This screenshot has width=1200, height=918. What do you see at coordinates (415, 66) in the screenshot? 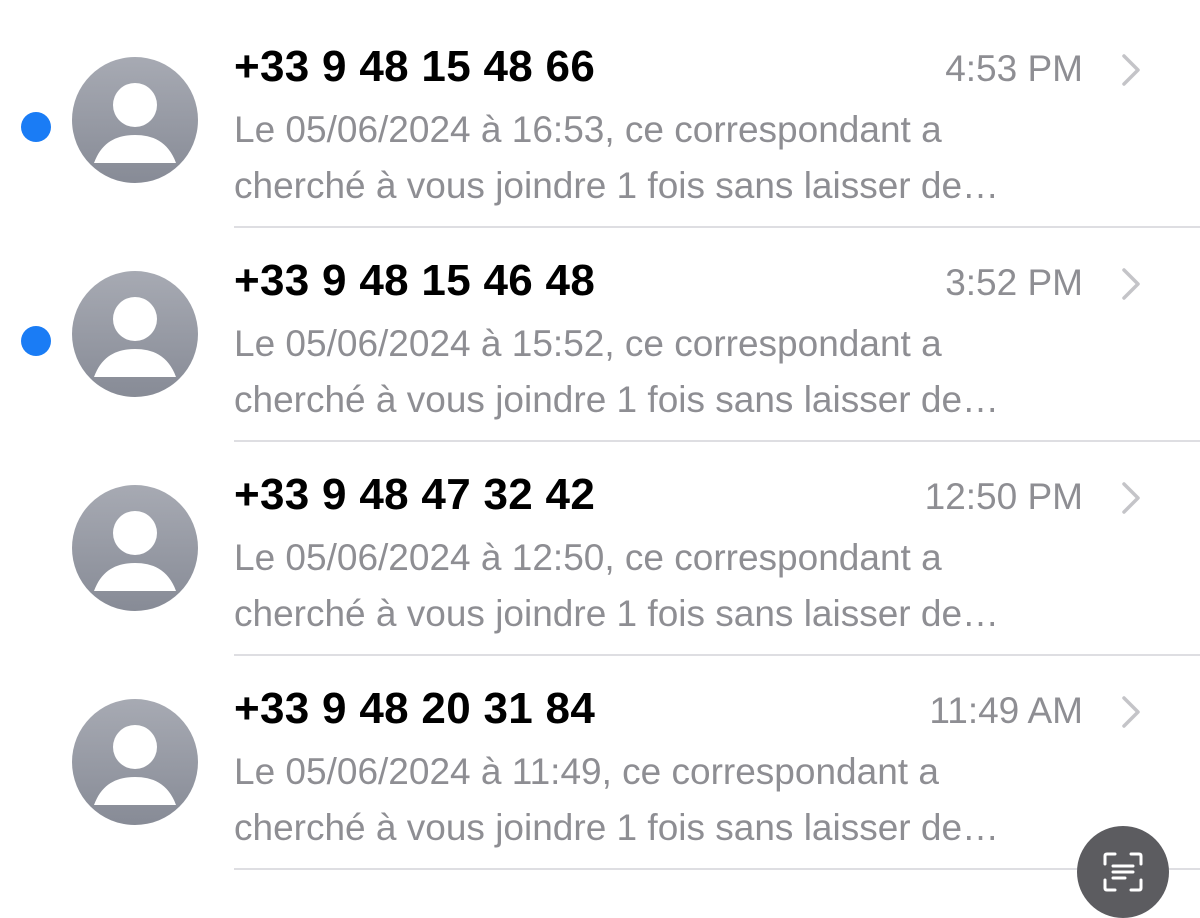
I see `sender-phone-number: +33 9 48 15 48 66` at bounding box center [415, 66].